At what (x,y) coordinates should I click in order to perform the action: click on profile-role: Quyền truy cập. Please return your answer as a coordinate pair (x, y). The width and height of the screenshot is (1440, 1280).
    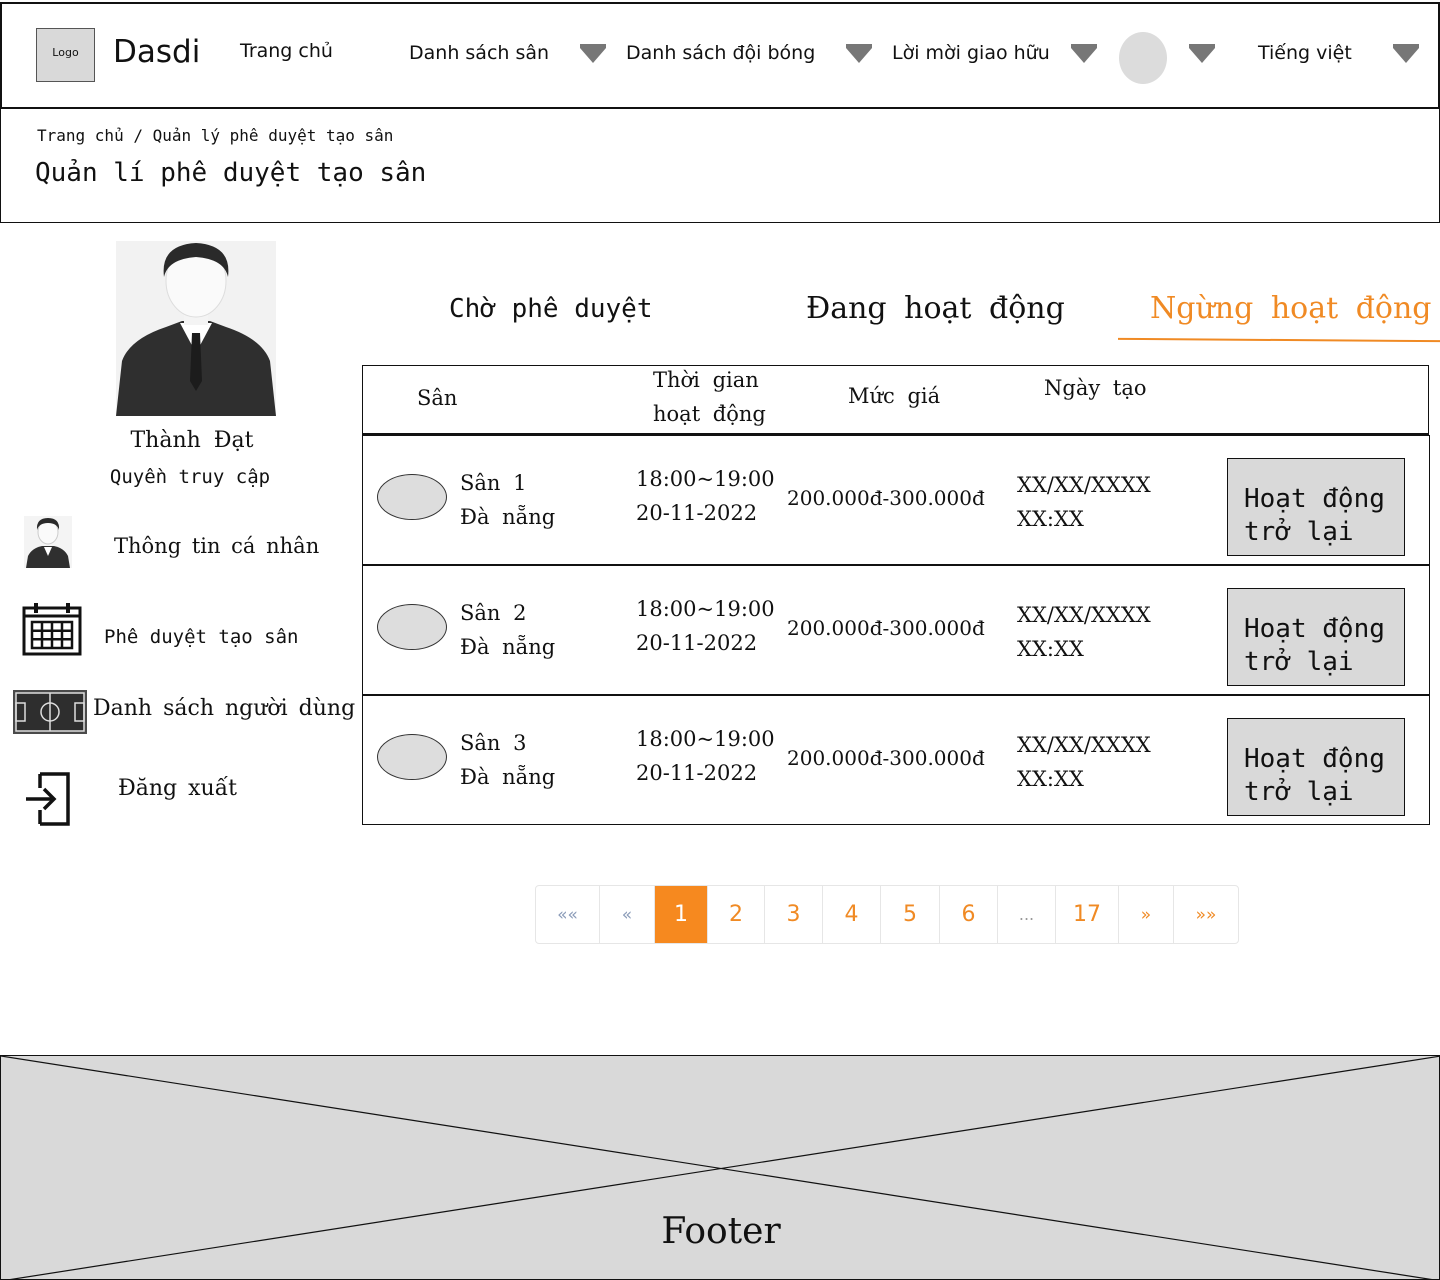
    Looking at the image, I should click on (190, 477).